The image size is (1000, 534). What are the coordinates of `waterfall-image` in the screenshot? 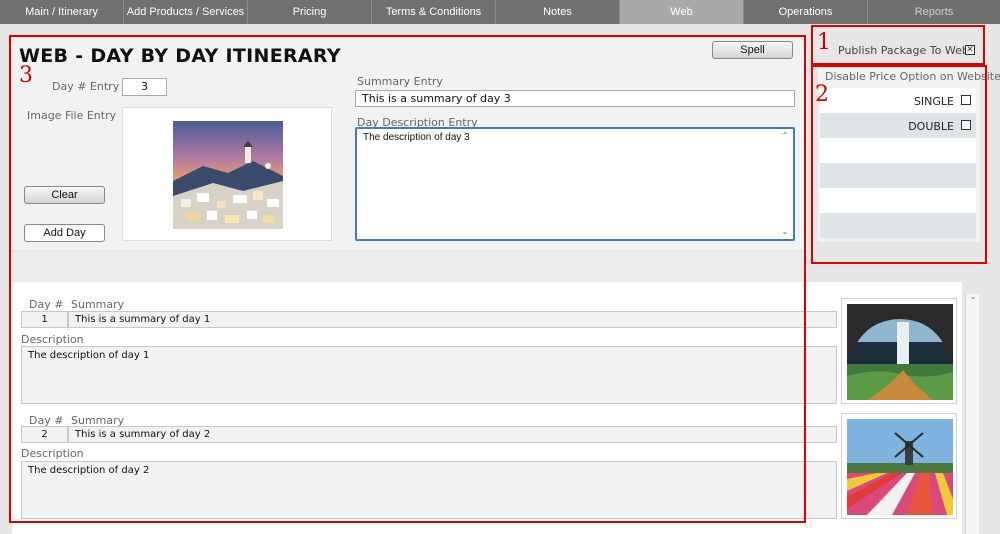 It's located at (900, 352).